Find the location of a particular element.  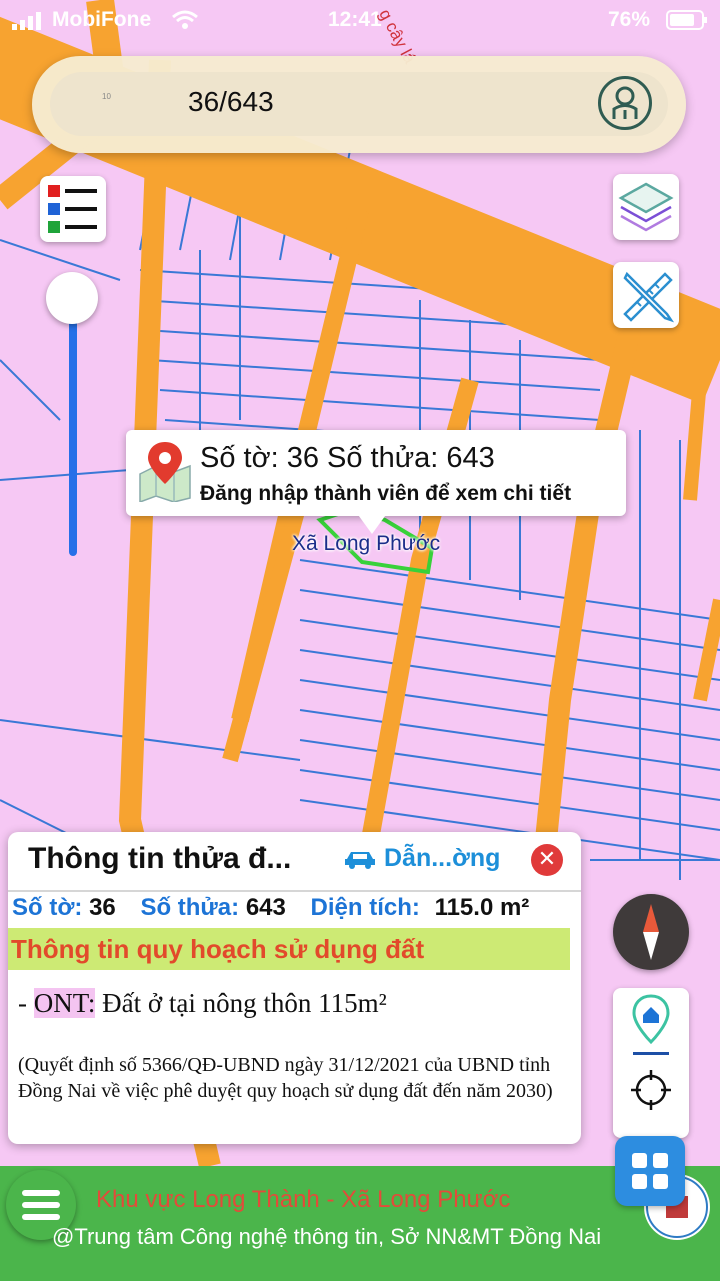

search-field is located at coordinates (359, 104).